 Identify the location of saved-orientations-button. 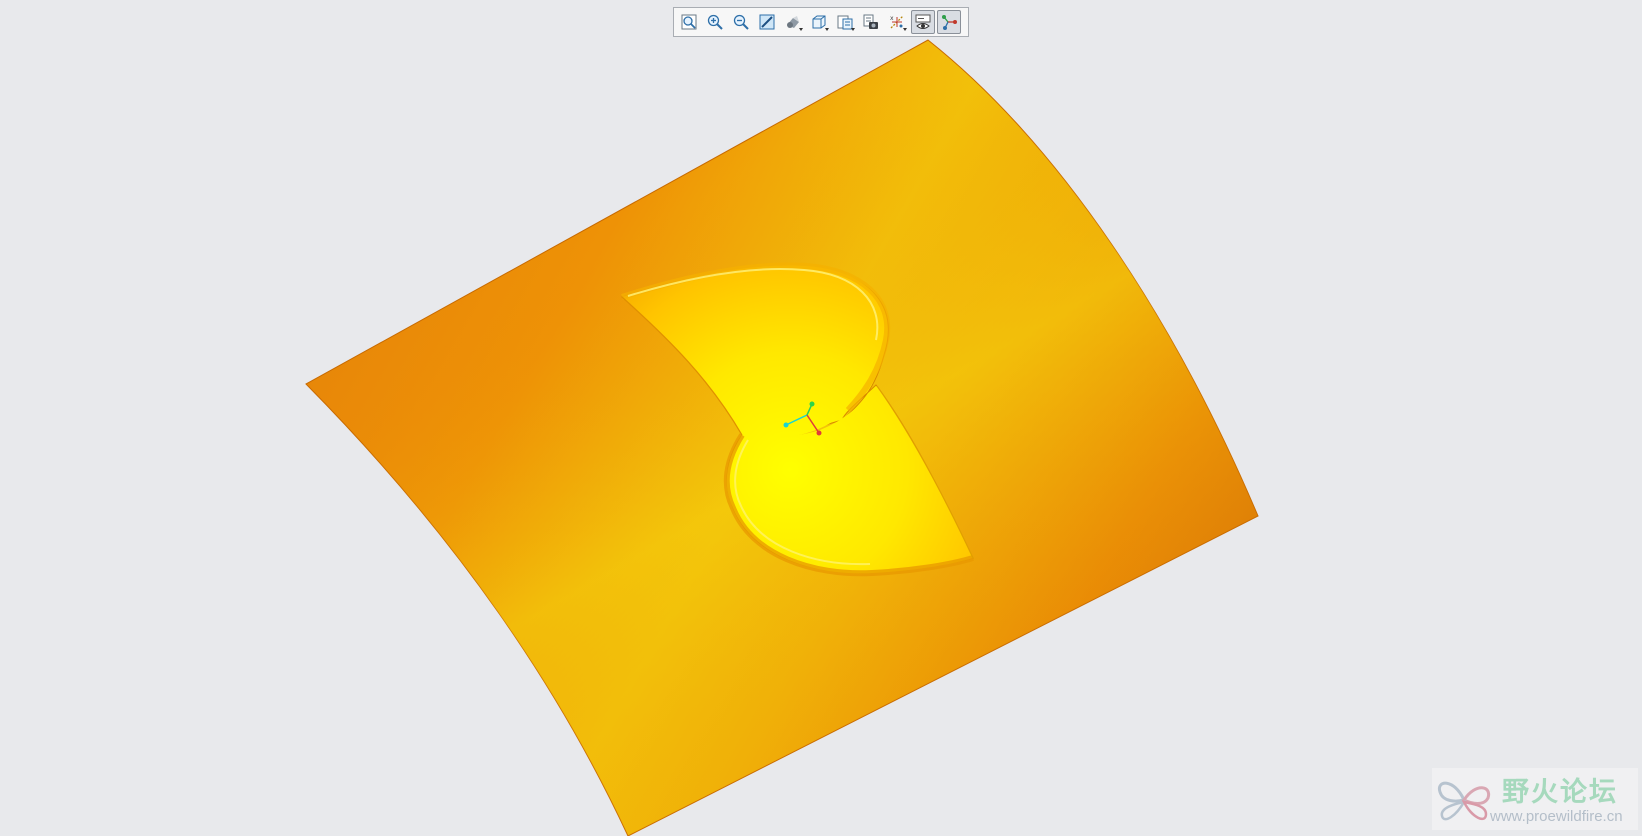
(819, 22).